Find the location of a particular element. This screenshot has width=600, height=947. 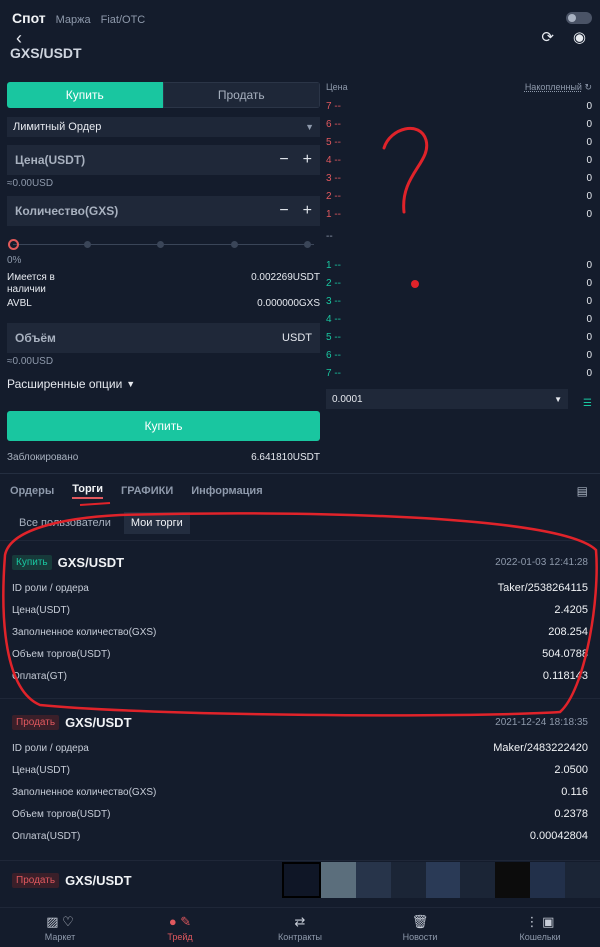

nav-wallets: ⋮ ▣ Кошельки is located at coordinates (540, 927).